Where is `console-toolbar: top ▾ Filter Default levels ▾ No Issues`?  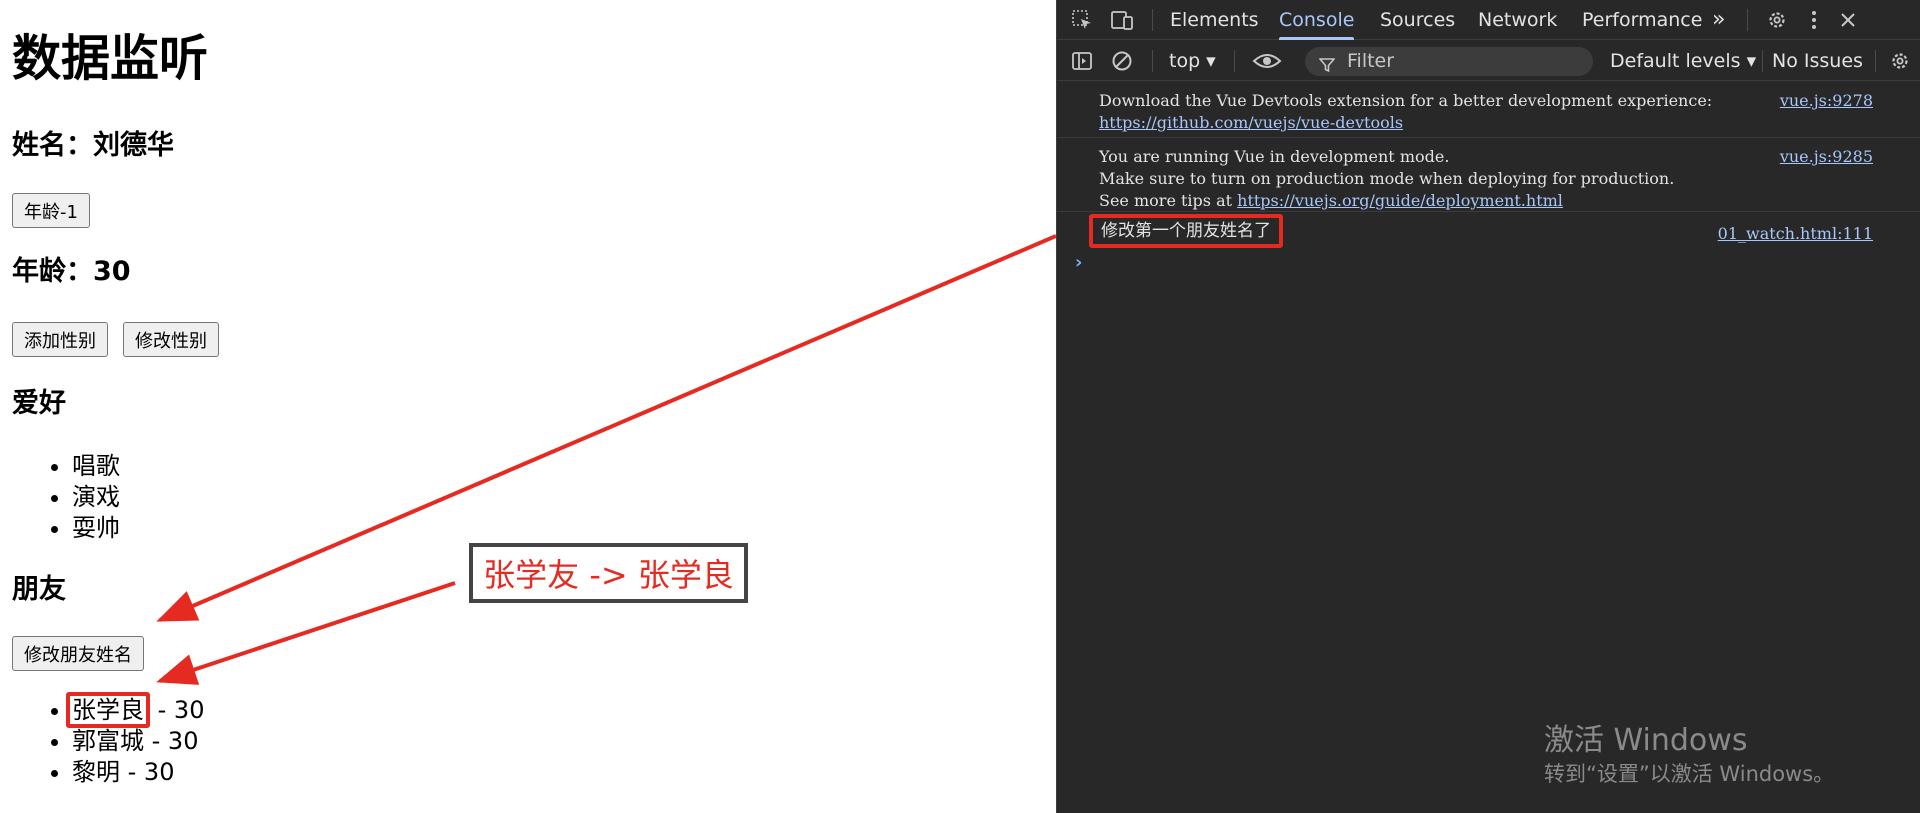
console-toolbar: top ▾ Filter Default levels ▾ No Issues is located at coordinates (1488, 61).